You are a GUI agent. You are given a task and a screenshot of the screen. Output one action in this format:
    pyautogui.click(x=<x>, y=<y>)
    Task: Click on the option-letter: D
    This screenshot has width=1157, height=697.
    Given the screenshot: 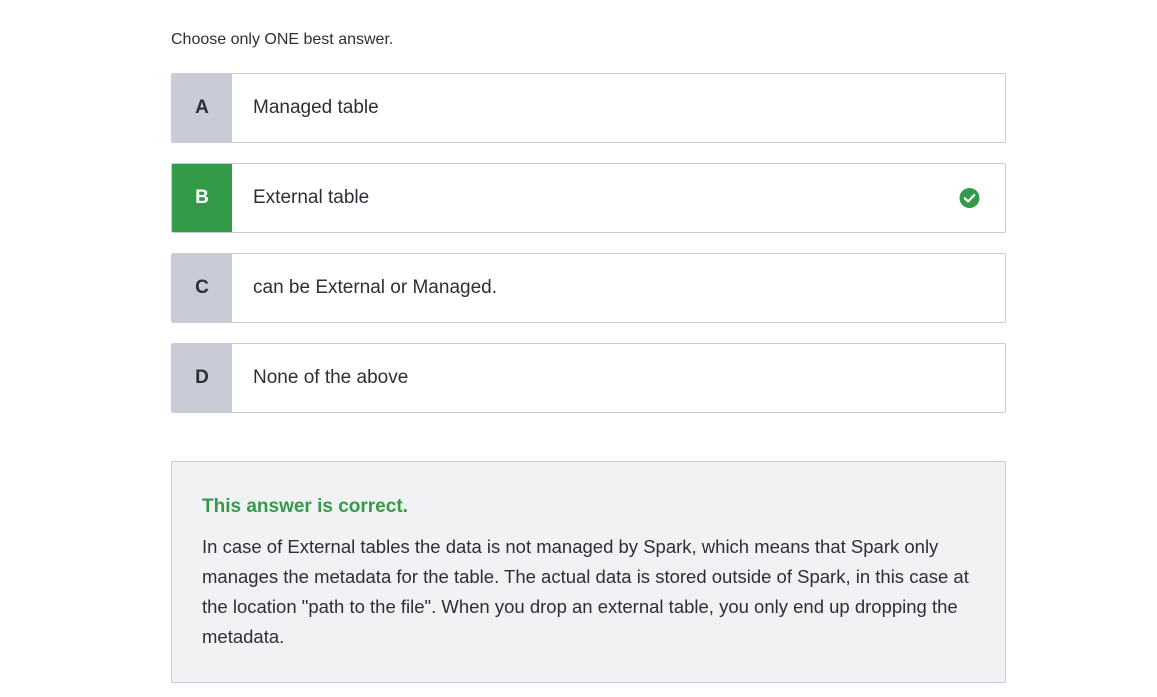 What is the action you would take?
    pyautogui.click(x=202, y=378)
    